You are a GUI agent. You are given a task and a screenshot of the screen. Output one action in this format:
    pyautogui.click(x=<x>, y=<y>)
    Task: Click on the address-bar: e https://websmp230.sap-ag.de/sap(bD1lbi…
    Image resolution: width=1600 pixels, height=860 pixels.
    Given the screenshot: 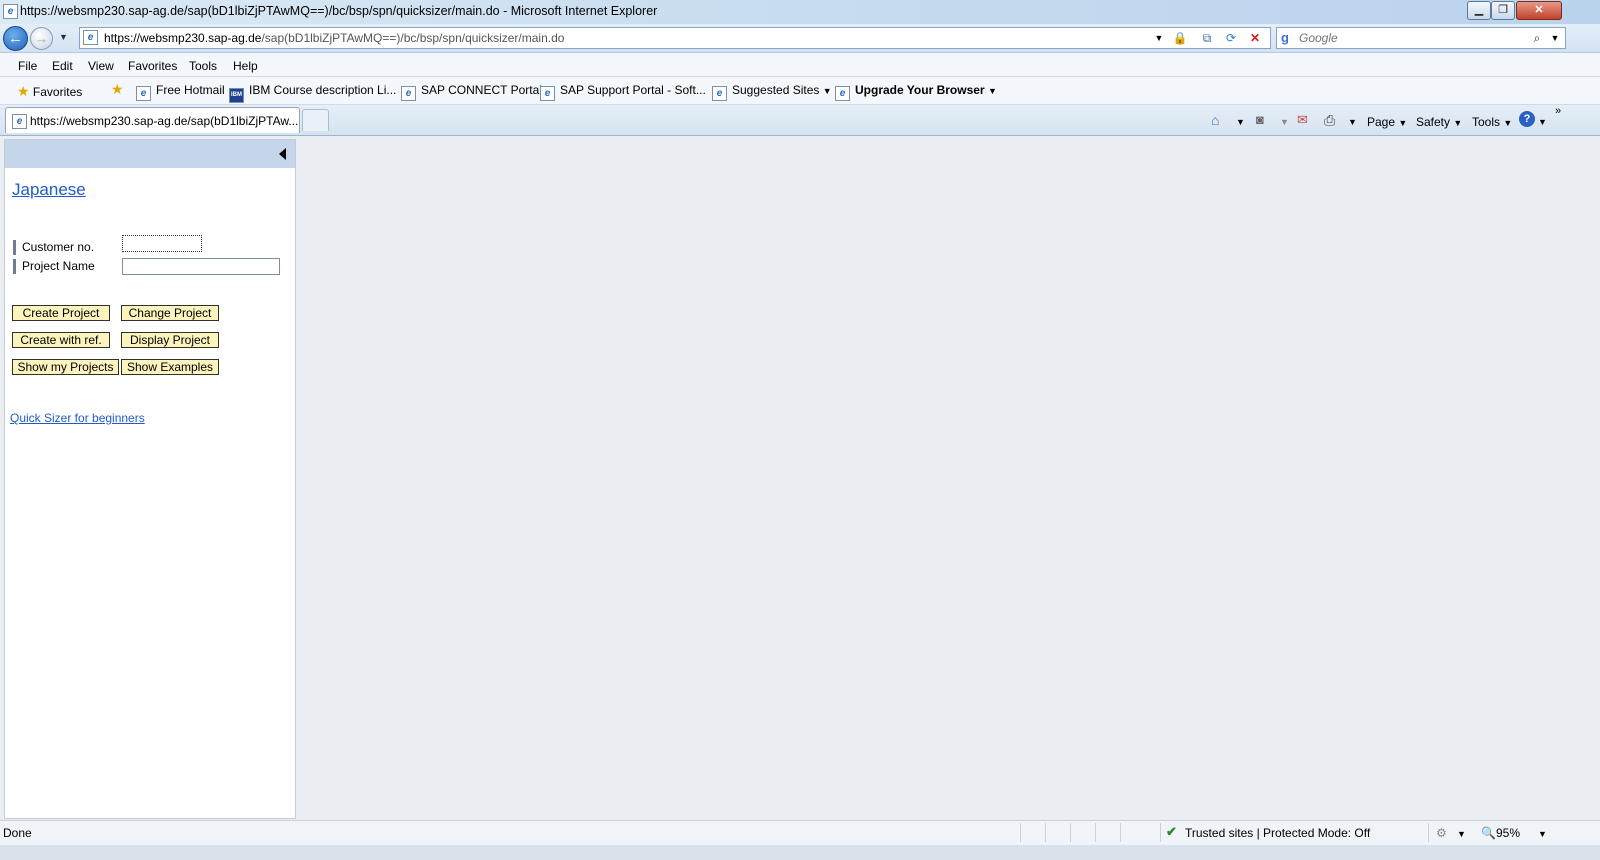 What is the action you would take?
    pyautogui.click(x=675, y=38)
    